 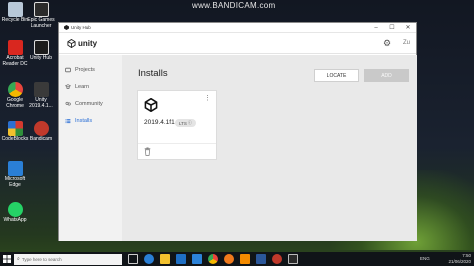 I want to click on minimize-button: –, so click(x=376, y=28).